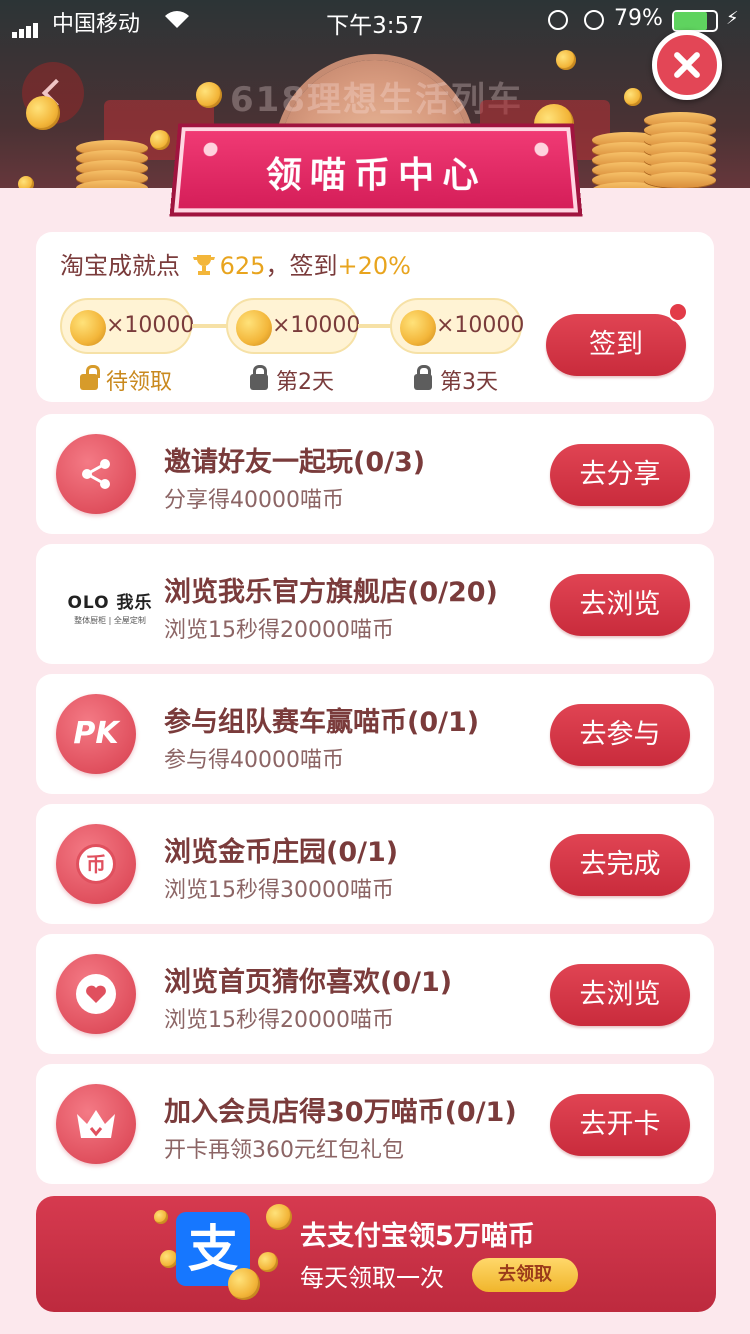  I want to click on task-title: 浏览金币庄园(0/1), so click(281, 852).